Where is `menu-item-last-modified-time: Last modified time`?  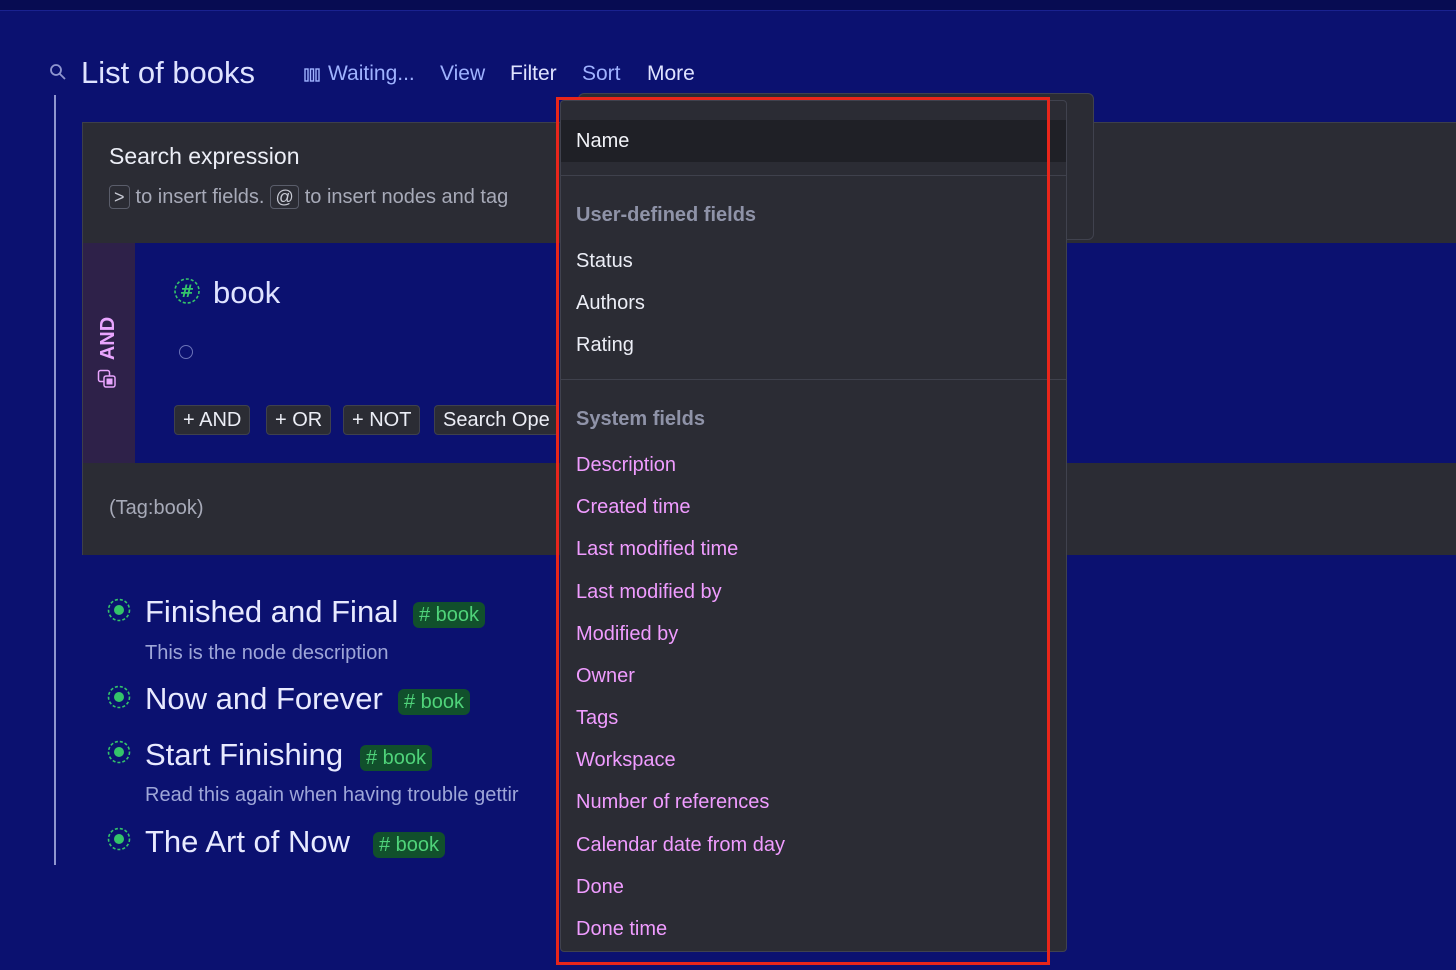
menu-item-last-modified-time: Last modified time is located at coordinates (657, 549).